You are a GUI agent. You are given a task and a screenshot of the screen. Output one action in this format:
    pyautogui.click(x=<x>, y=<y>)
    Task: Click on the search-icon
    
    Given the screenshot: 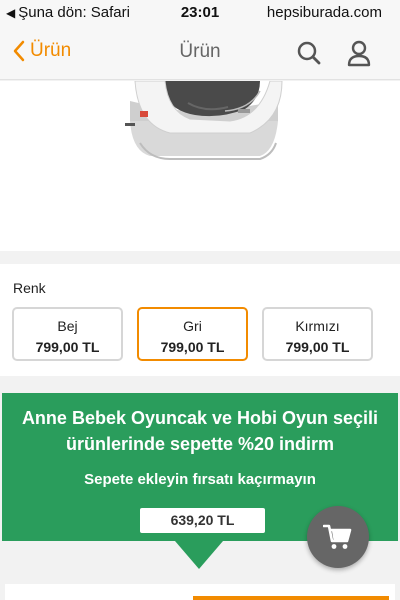 What is the action you would take?
    pyautogui.click(x=309, y=53)
    